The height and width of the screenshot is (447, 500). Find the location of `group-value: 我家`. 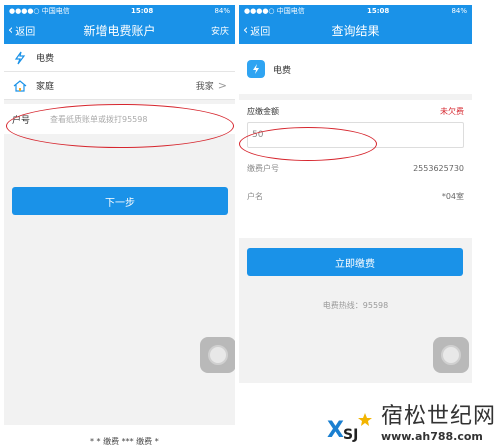

group-value: 我家 is located at coordinates (204, 87).